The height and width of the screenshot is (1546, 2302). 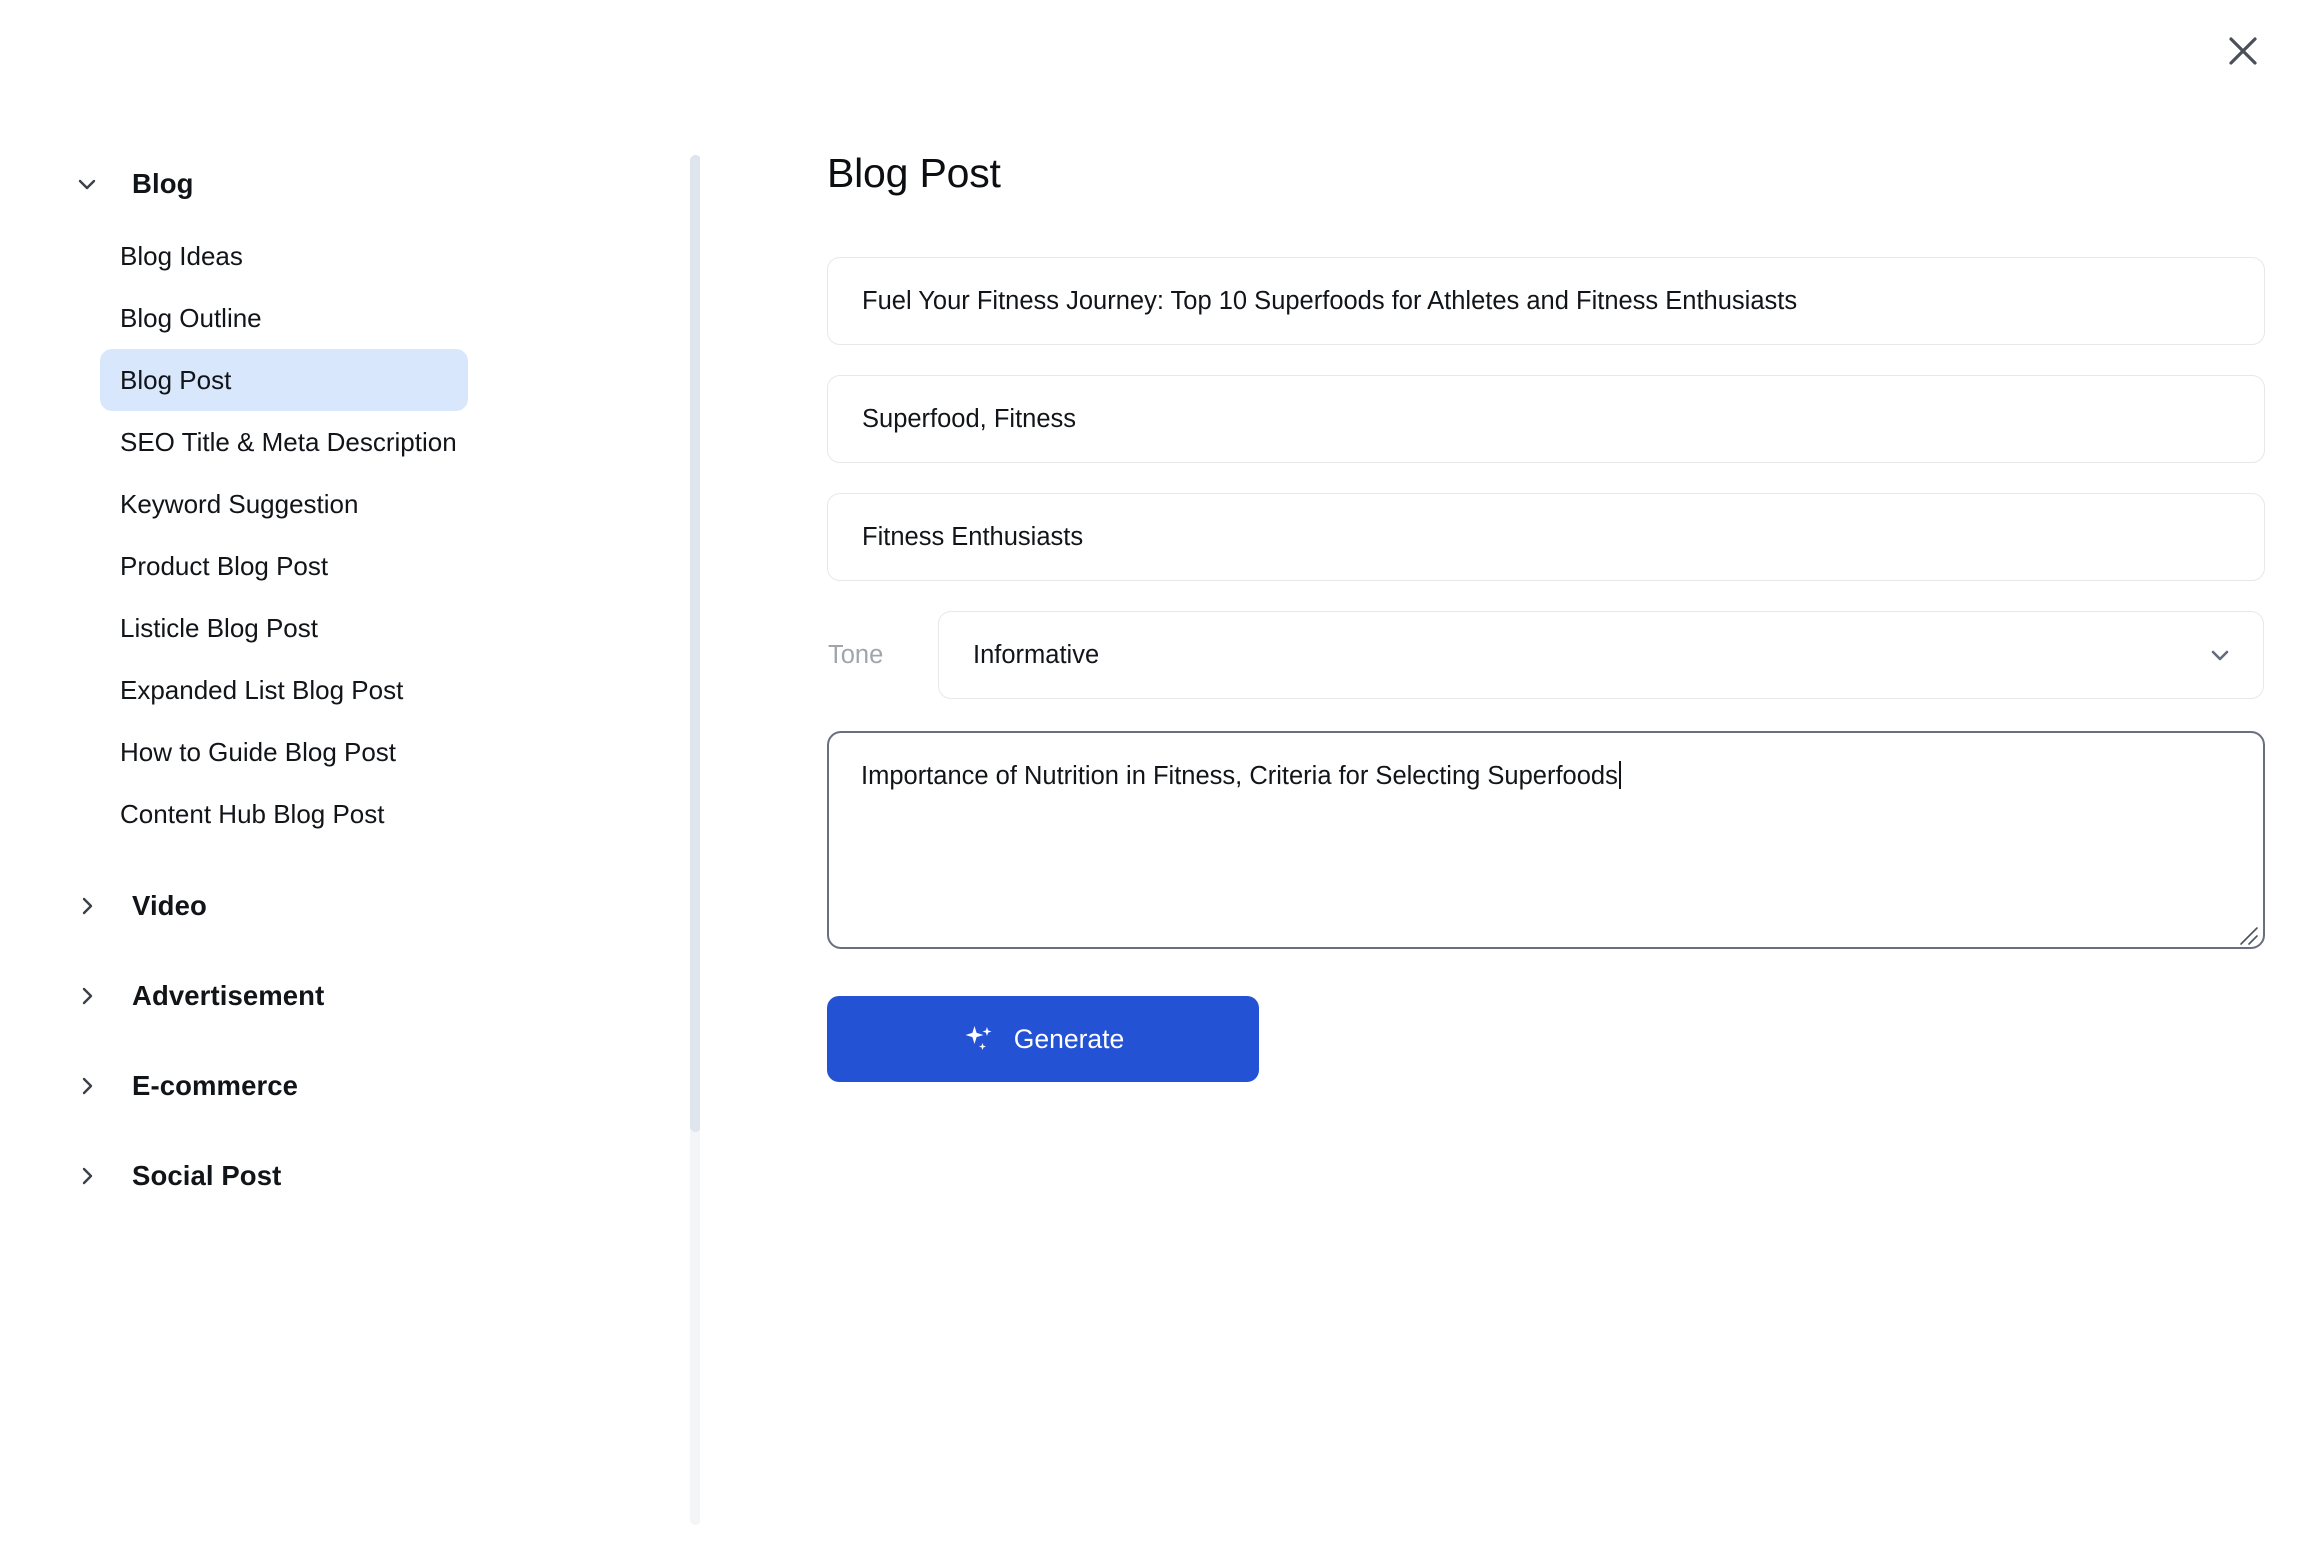 What do you see at coordinates (1036, 654) in the screenshot?
I see `tone-select-value: Informative` at bounding box center [1036, 654].